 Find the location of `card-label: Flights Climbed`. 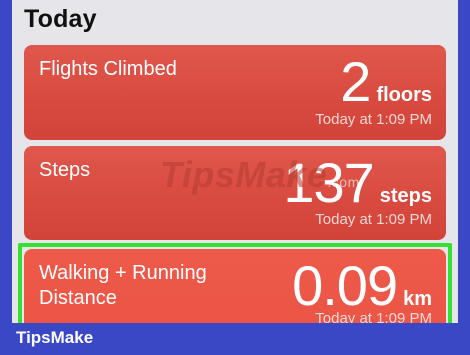

card-label: Flights Climbed is located at coordinates (108, 69).